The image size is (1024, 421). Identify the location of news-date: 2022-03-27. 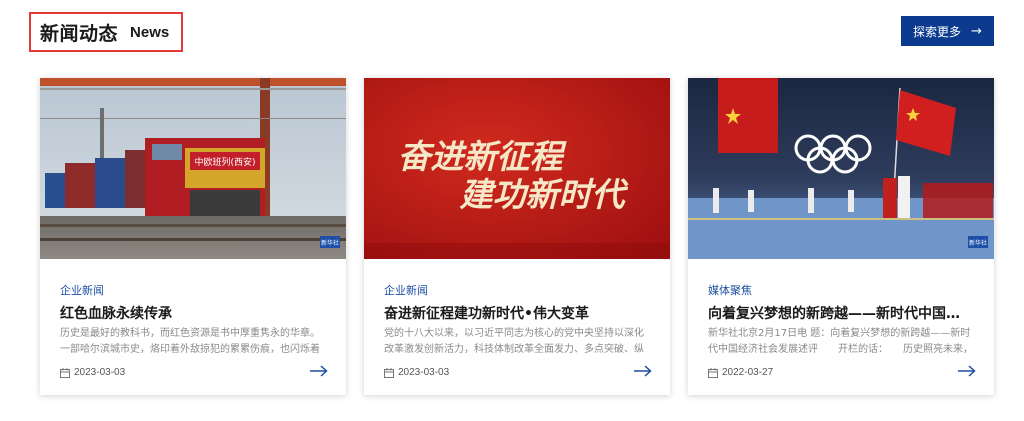
(740, 372).